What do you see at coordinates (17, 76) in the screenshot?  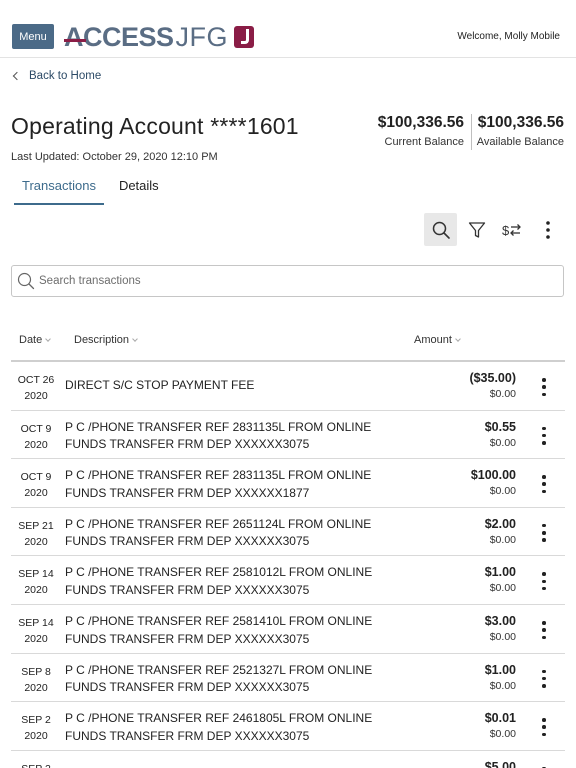 I see `chevron-left-icon` at bounding box center [17, 76].